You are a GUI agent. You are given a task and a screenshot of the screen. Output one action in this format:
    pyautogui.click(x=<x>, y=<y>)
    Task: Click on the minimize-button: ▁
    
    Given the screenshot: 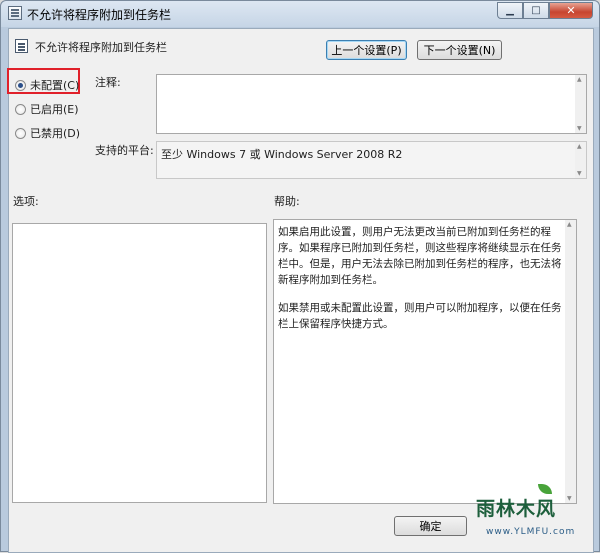 What is the action you would take?
    pyautogui.click(x=510, y=10)
    